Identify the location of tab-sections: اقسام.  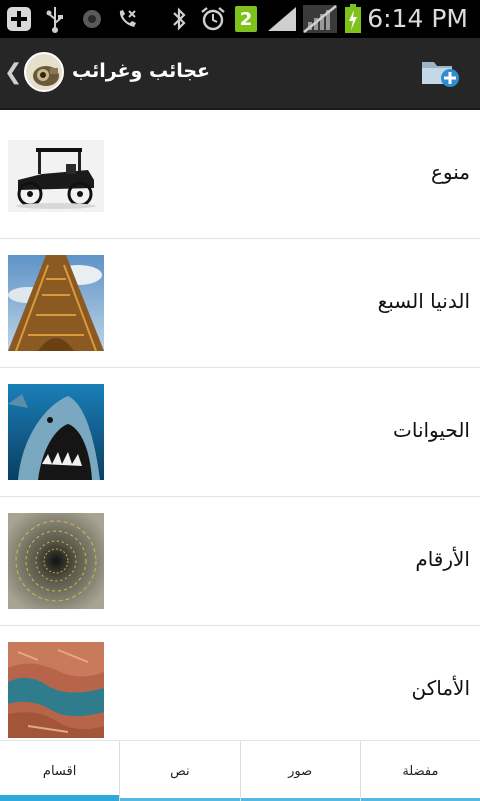
(60, 771).